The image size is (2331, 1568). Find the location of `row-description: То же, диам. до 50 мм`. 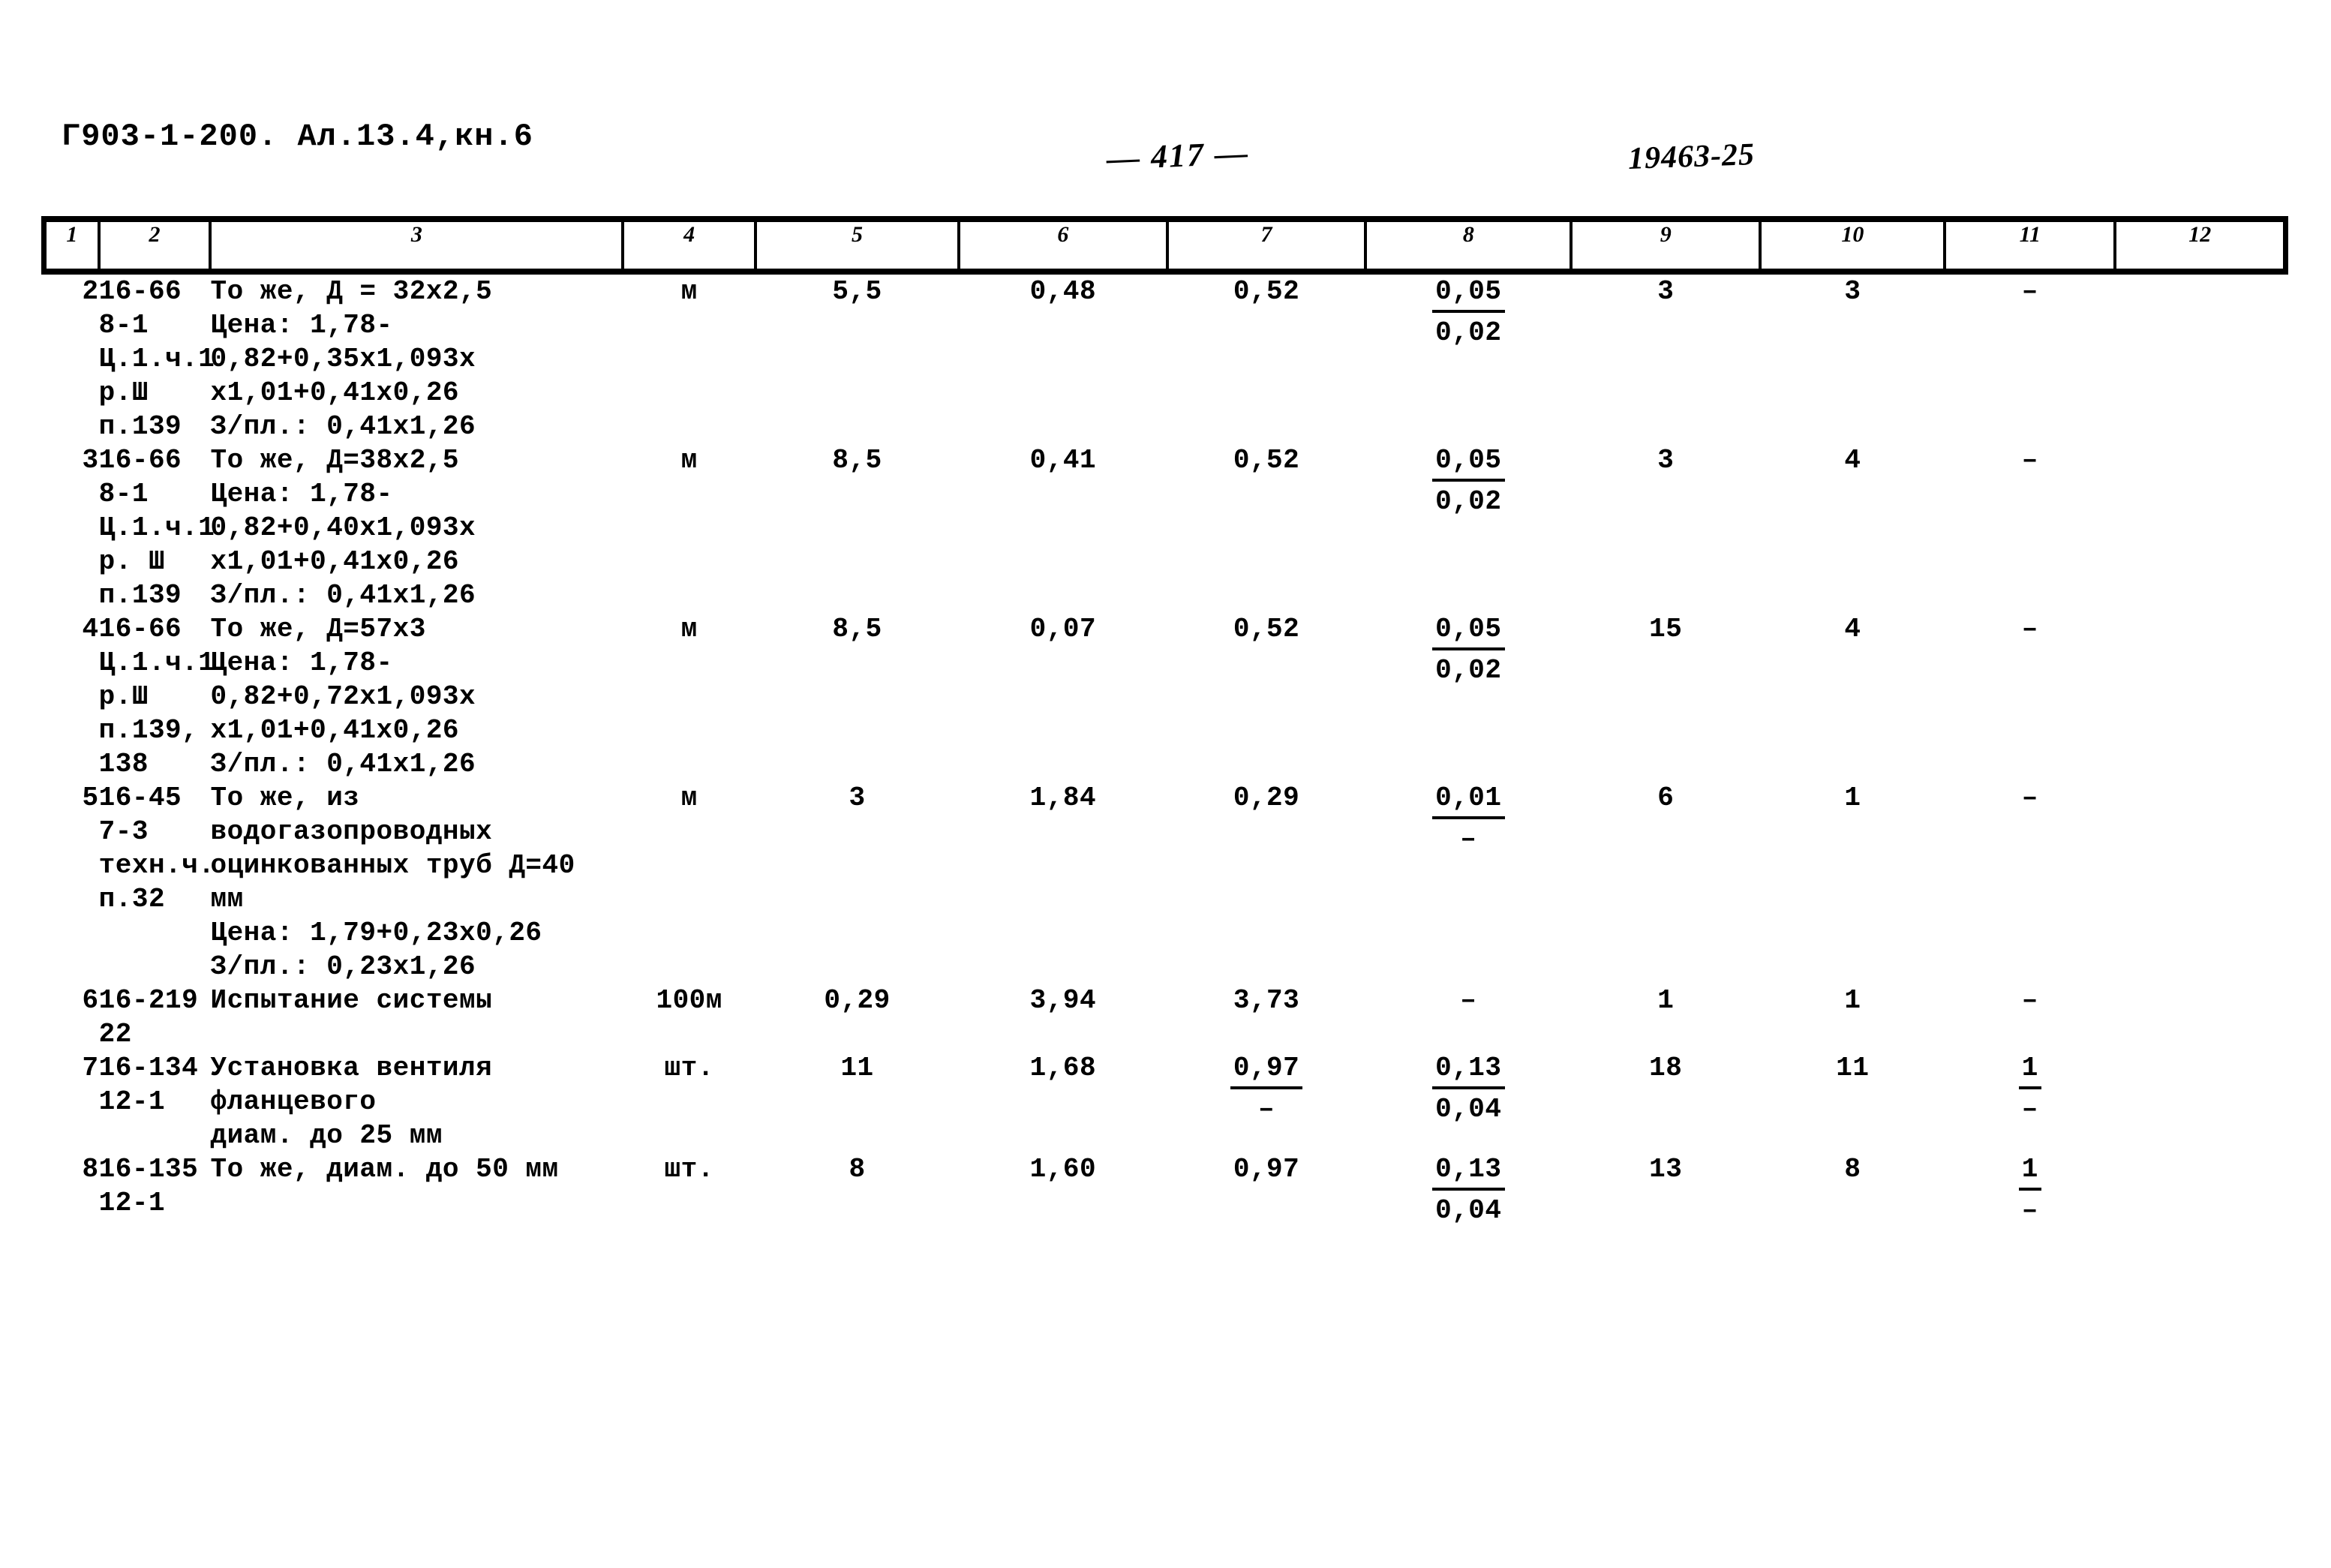

row-description: То же, диам. до 50 мм is located at coordinates (384, 1169).